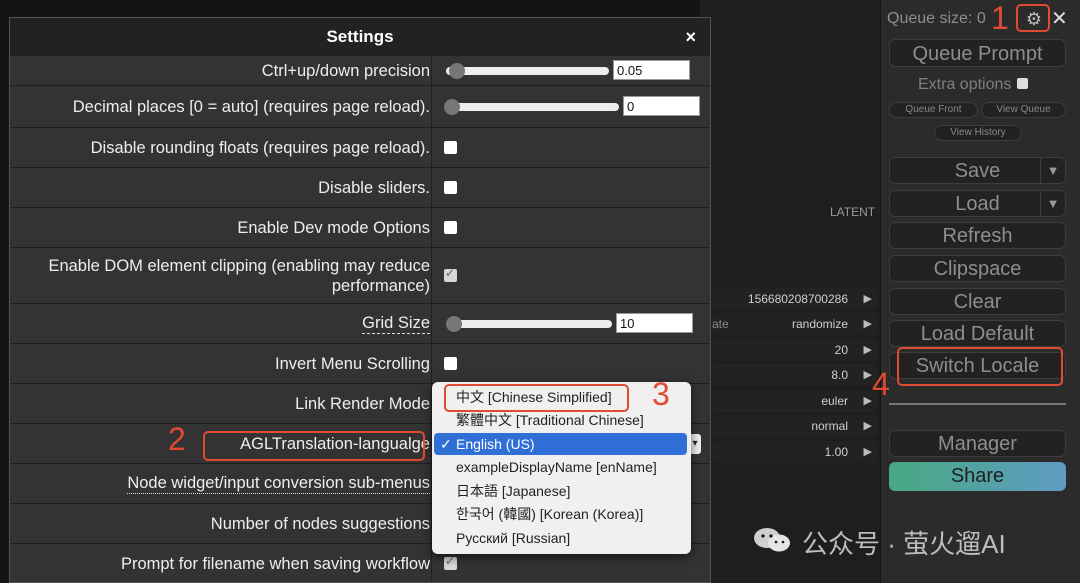 The width and height of the screenshot is (1080, 583). I want to click on share-button: Share, so click(977, 476).